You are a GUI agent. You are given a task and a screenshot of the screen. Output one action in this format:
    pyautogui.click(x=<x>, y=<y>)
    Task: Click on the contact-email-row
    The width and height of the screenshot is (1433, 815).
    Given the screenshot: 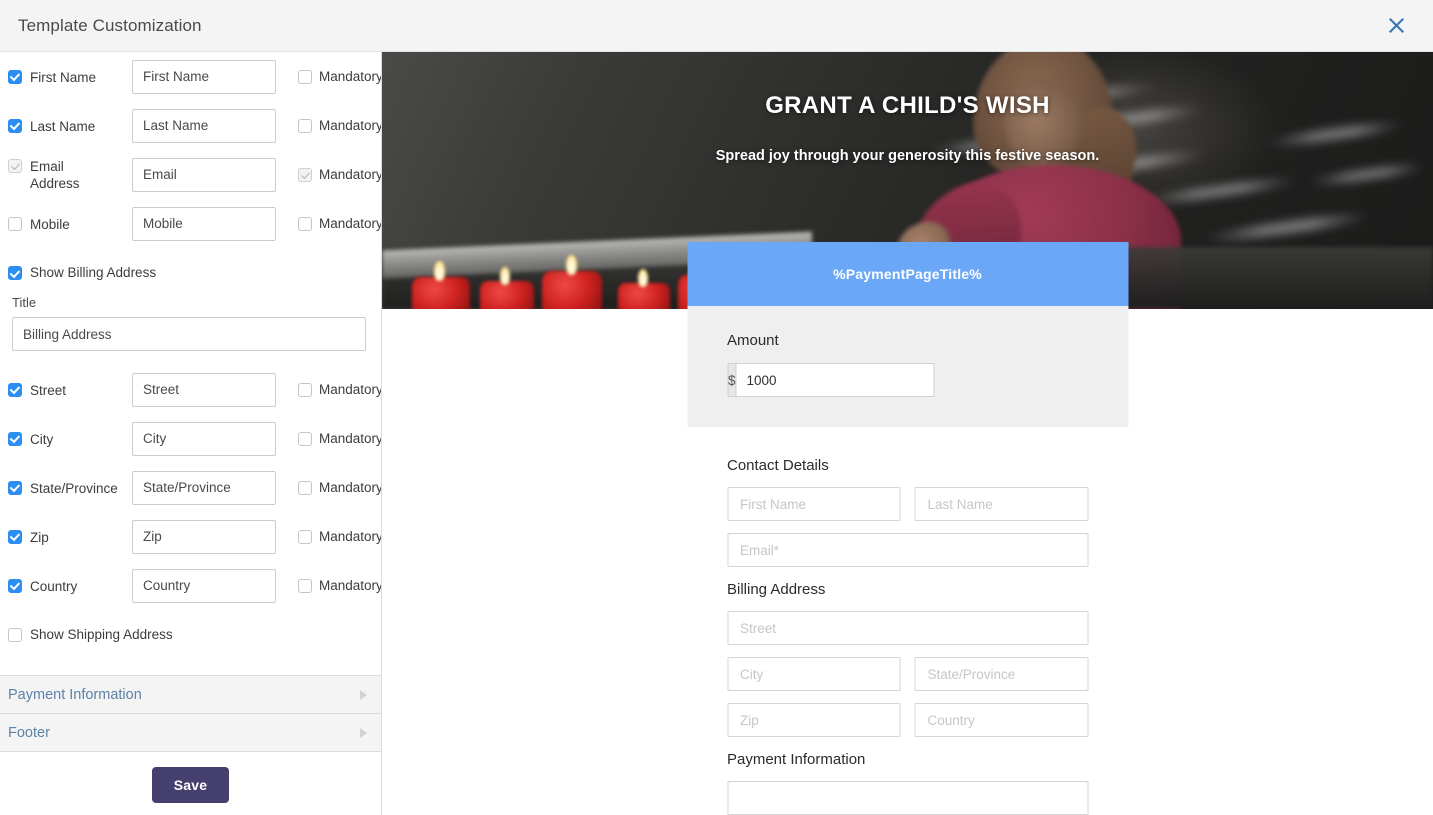 What is the action you would take?
    pyautogui.click(x=907, y=550)
    